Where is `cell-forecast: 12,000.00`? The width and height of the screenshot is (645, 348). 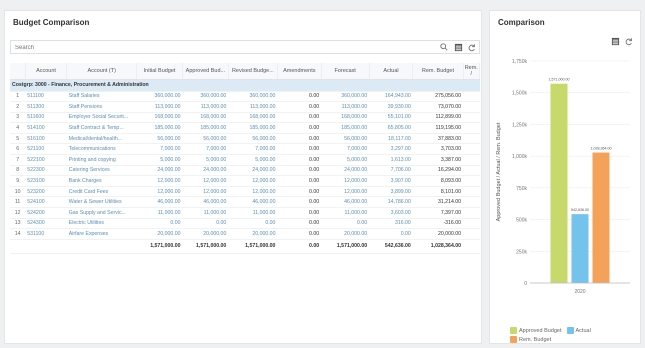 cell-forecast: 12,000.00 is located at coordinates (345, 192).